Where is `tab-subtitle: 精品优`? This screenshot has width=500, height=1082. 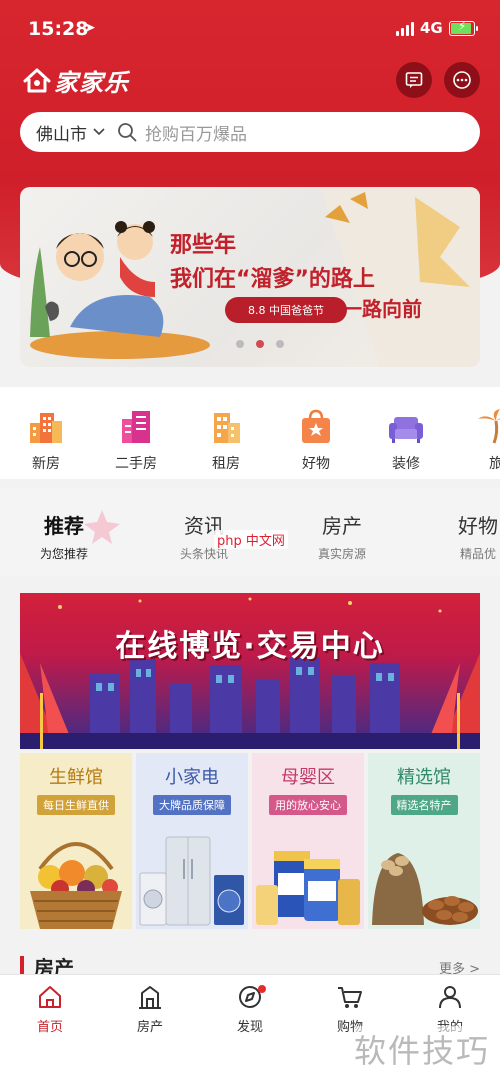
tab-subtitle: 精品优 is located at coordinates (477, 554).